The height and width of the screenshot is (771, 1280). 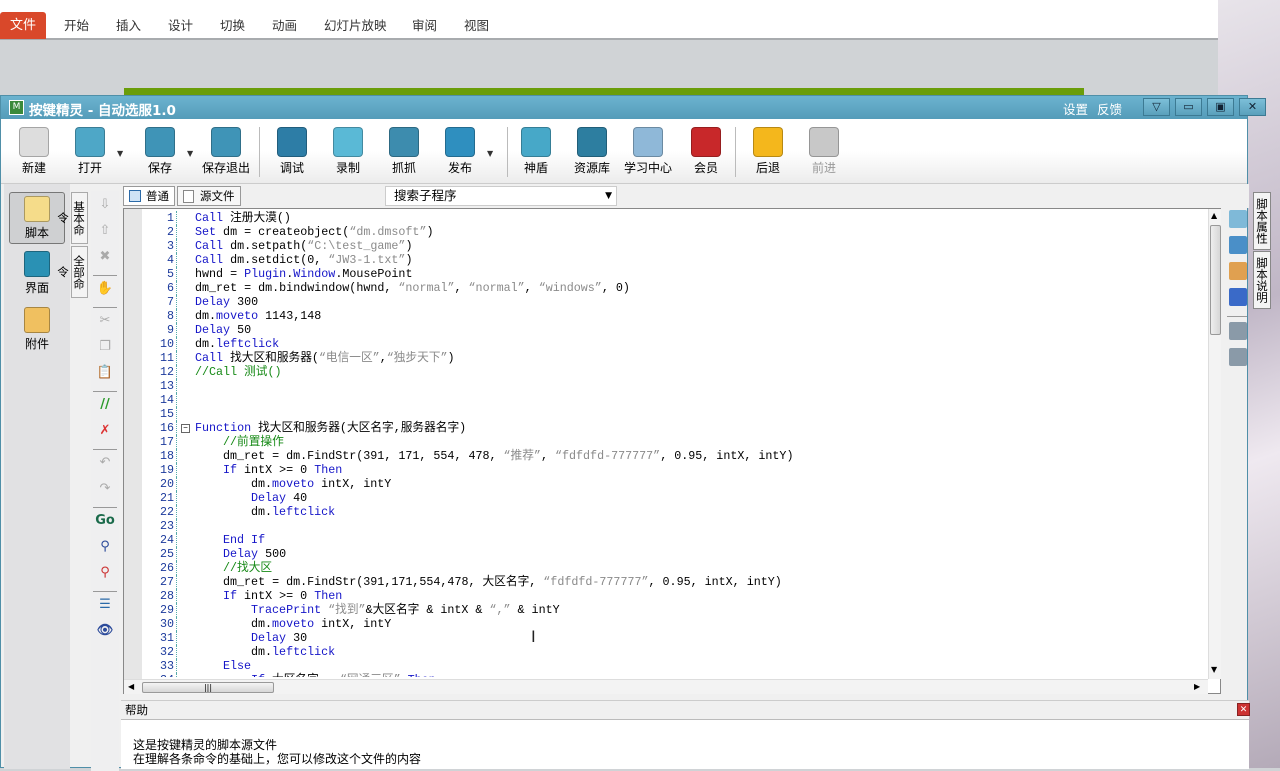 What do you see at coordinates (208, 687) in the screenshot?
I see `horizontal-scroll-thumb: |||` at bounding box center [208, 687].